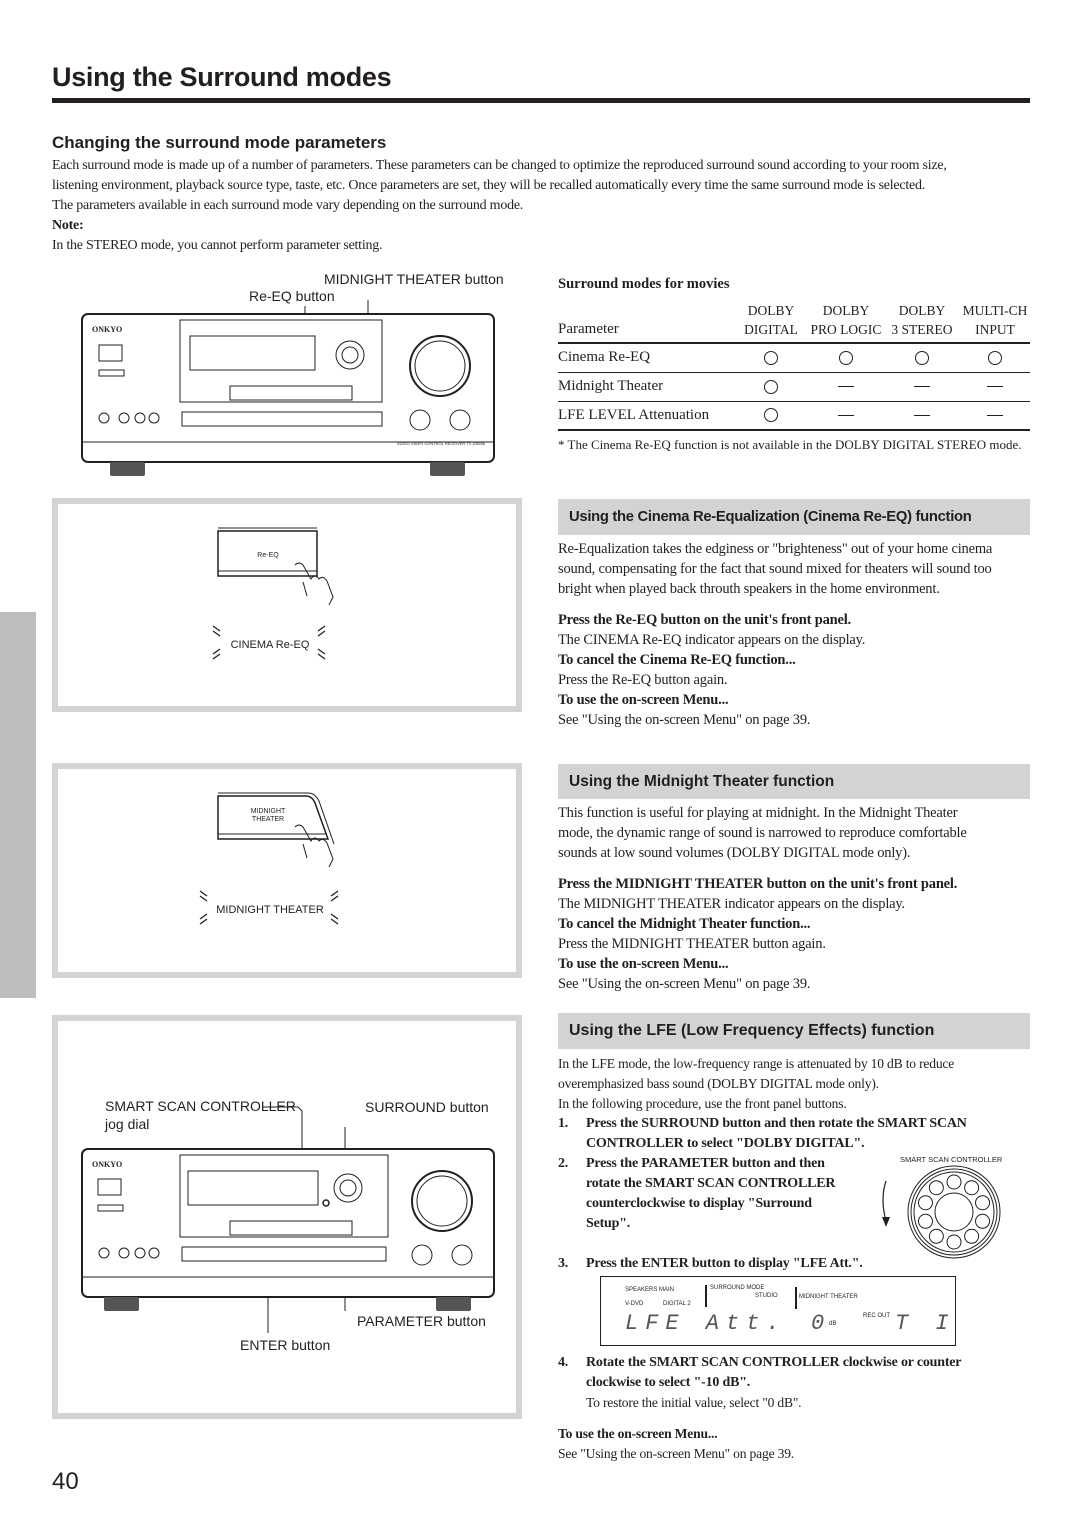 This screenshot has height=1528, width=1080. Describe the element at coordinates (68, 225) in the screenshot. I see `note-label: Note:` at that location.